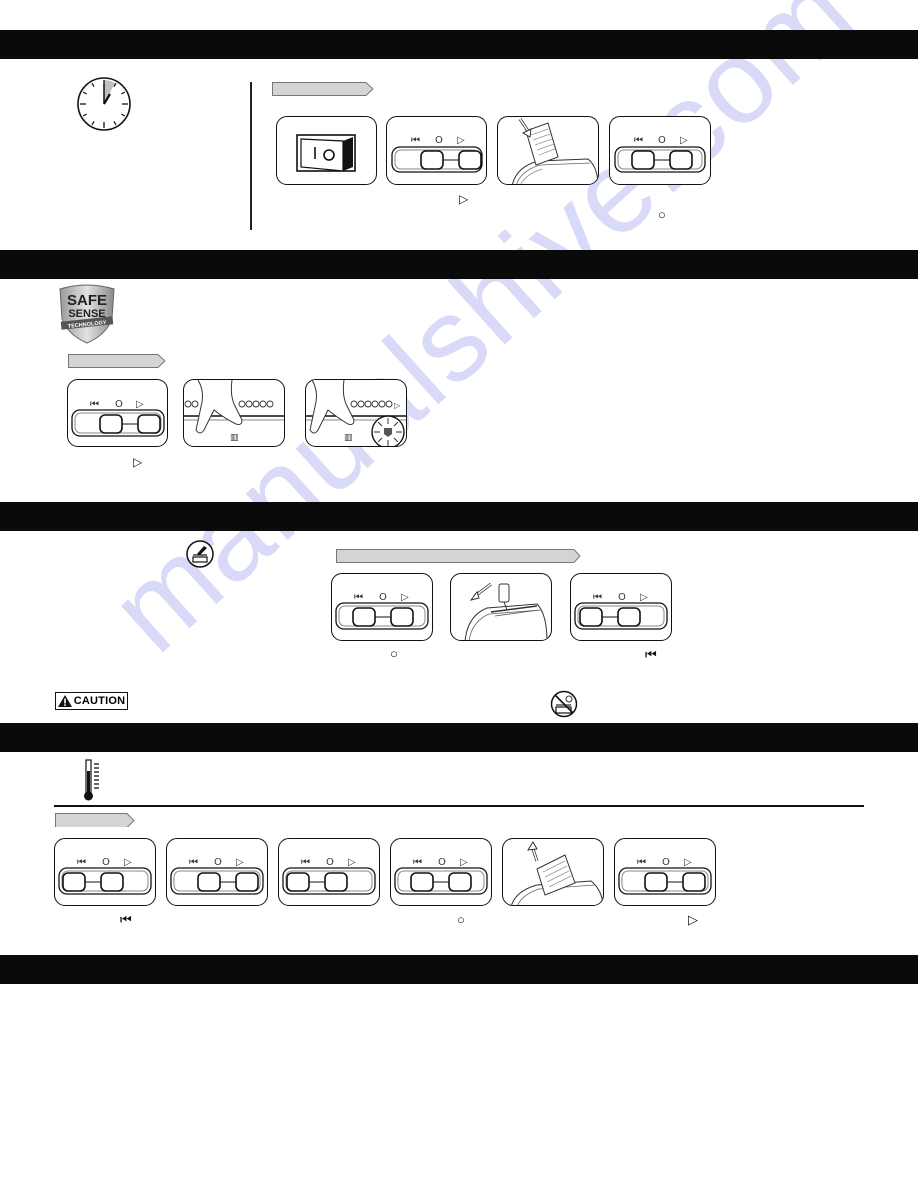 The height and width of the screenshot is (1188, 918). I want to click on step-panel-hands-near-opening: ▥, so click(234, 413).